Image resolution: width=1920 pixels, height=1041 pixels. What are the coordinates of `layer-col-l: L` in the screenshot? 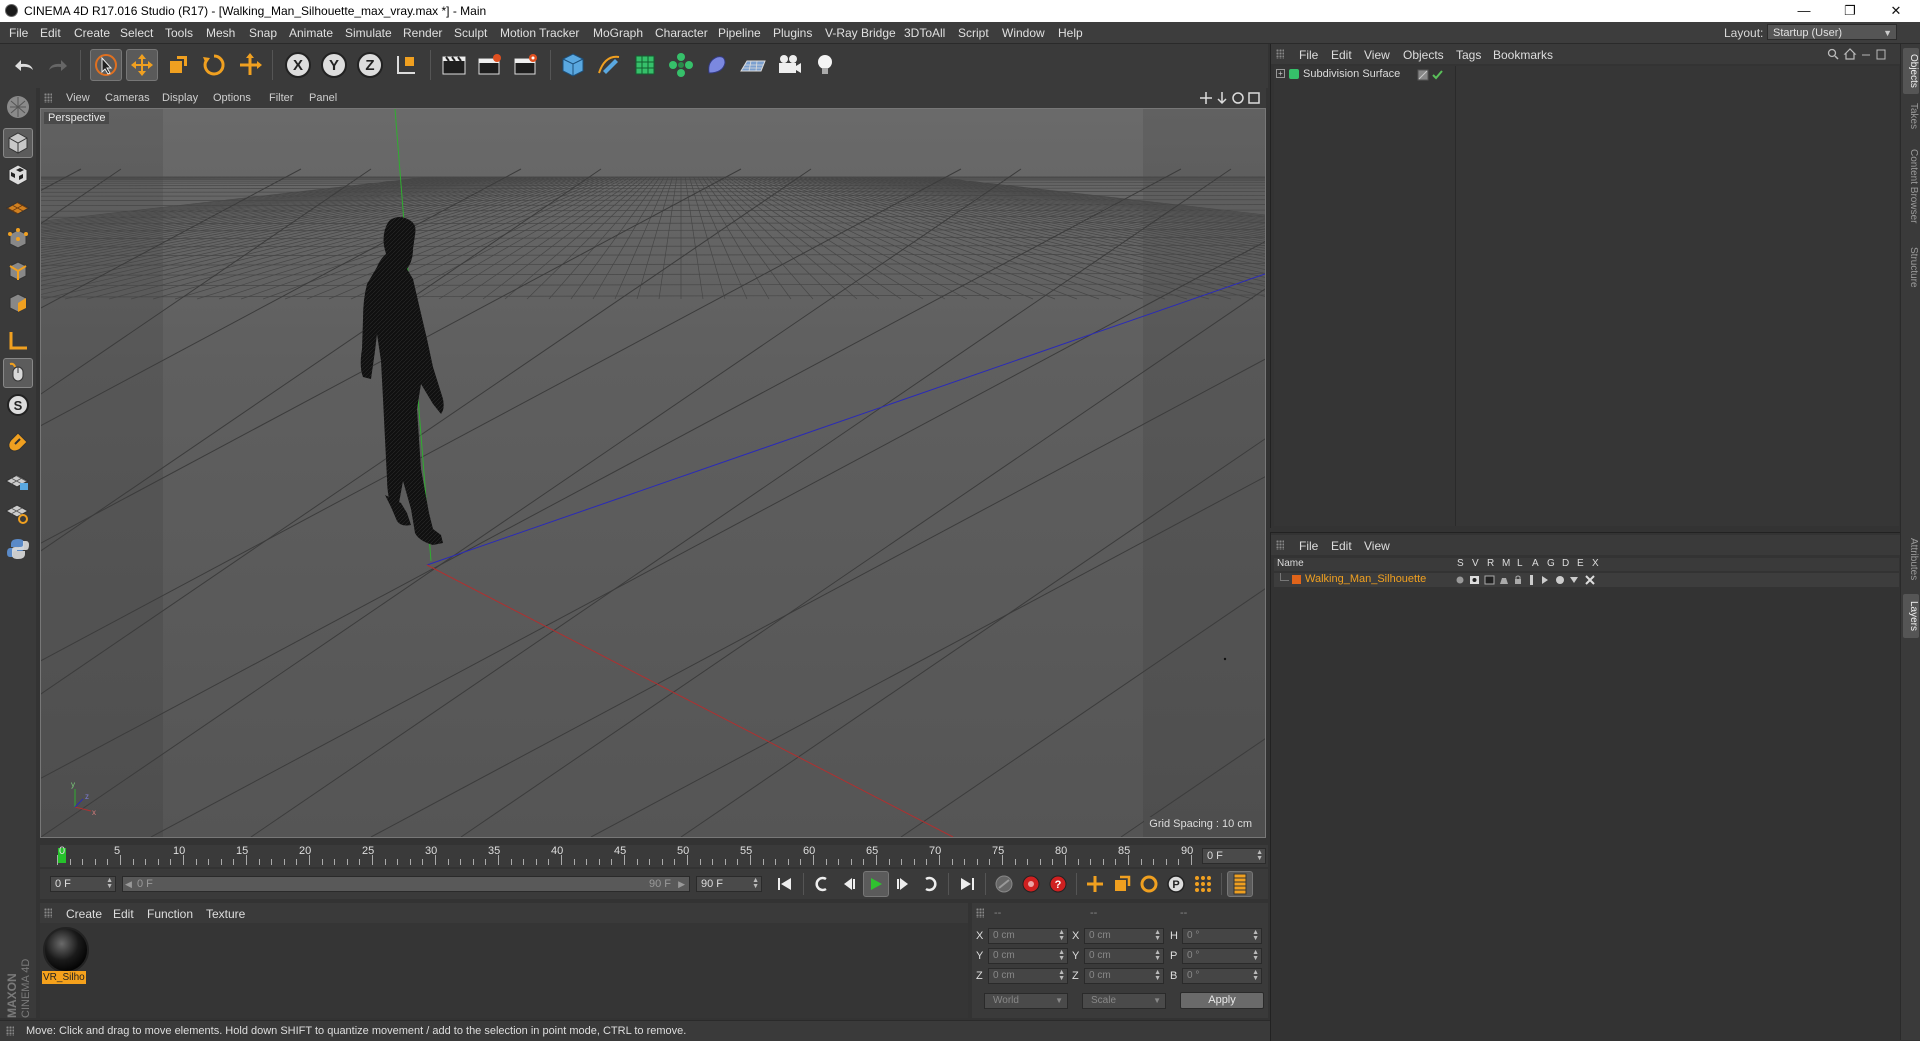 It's located at (1520, 563).